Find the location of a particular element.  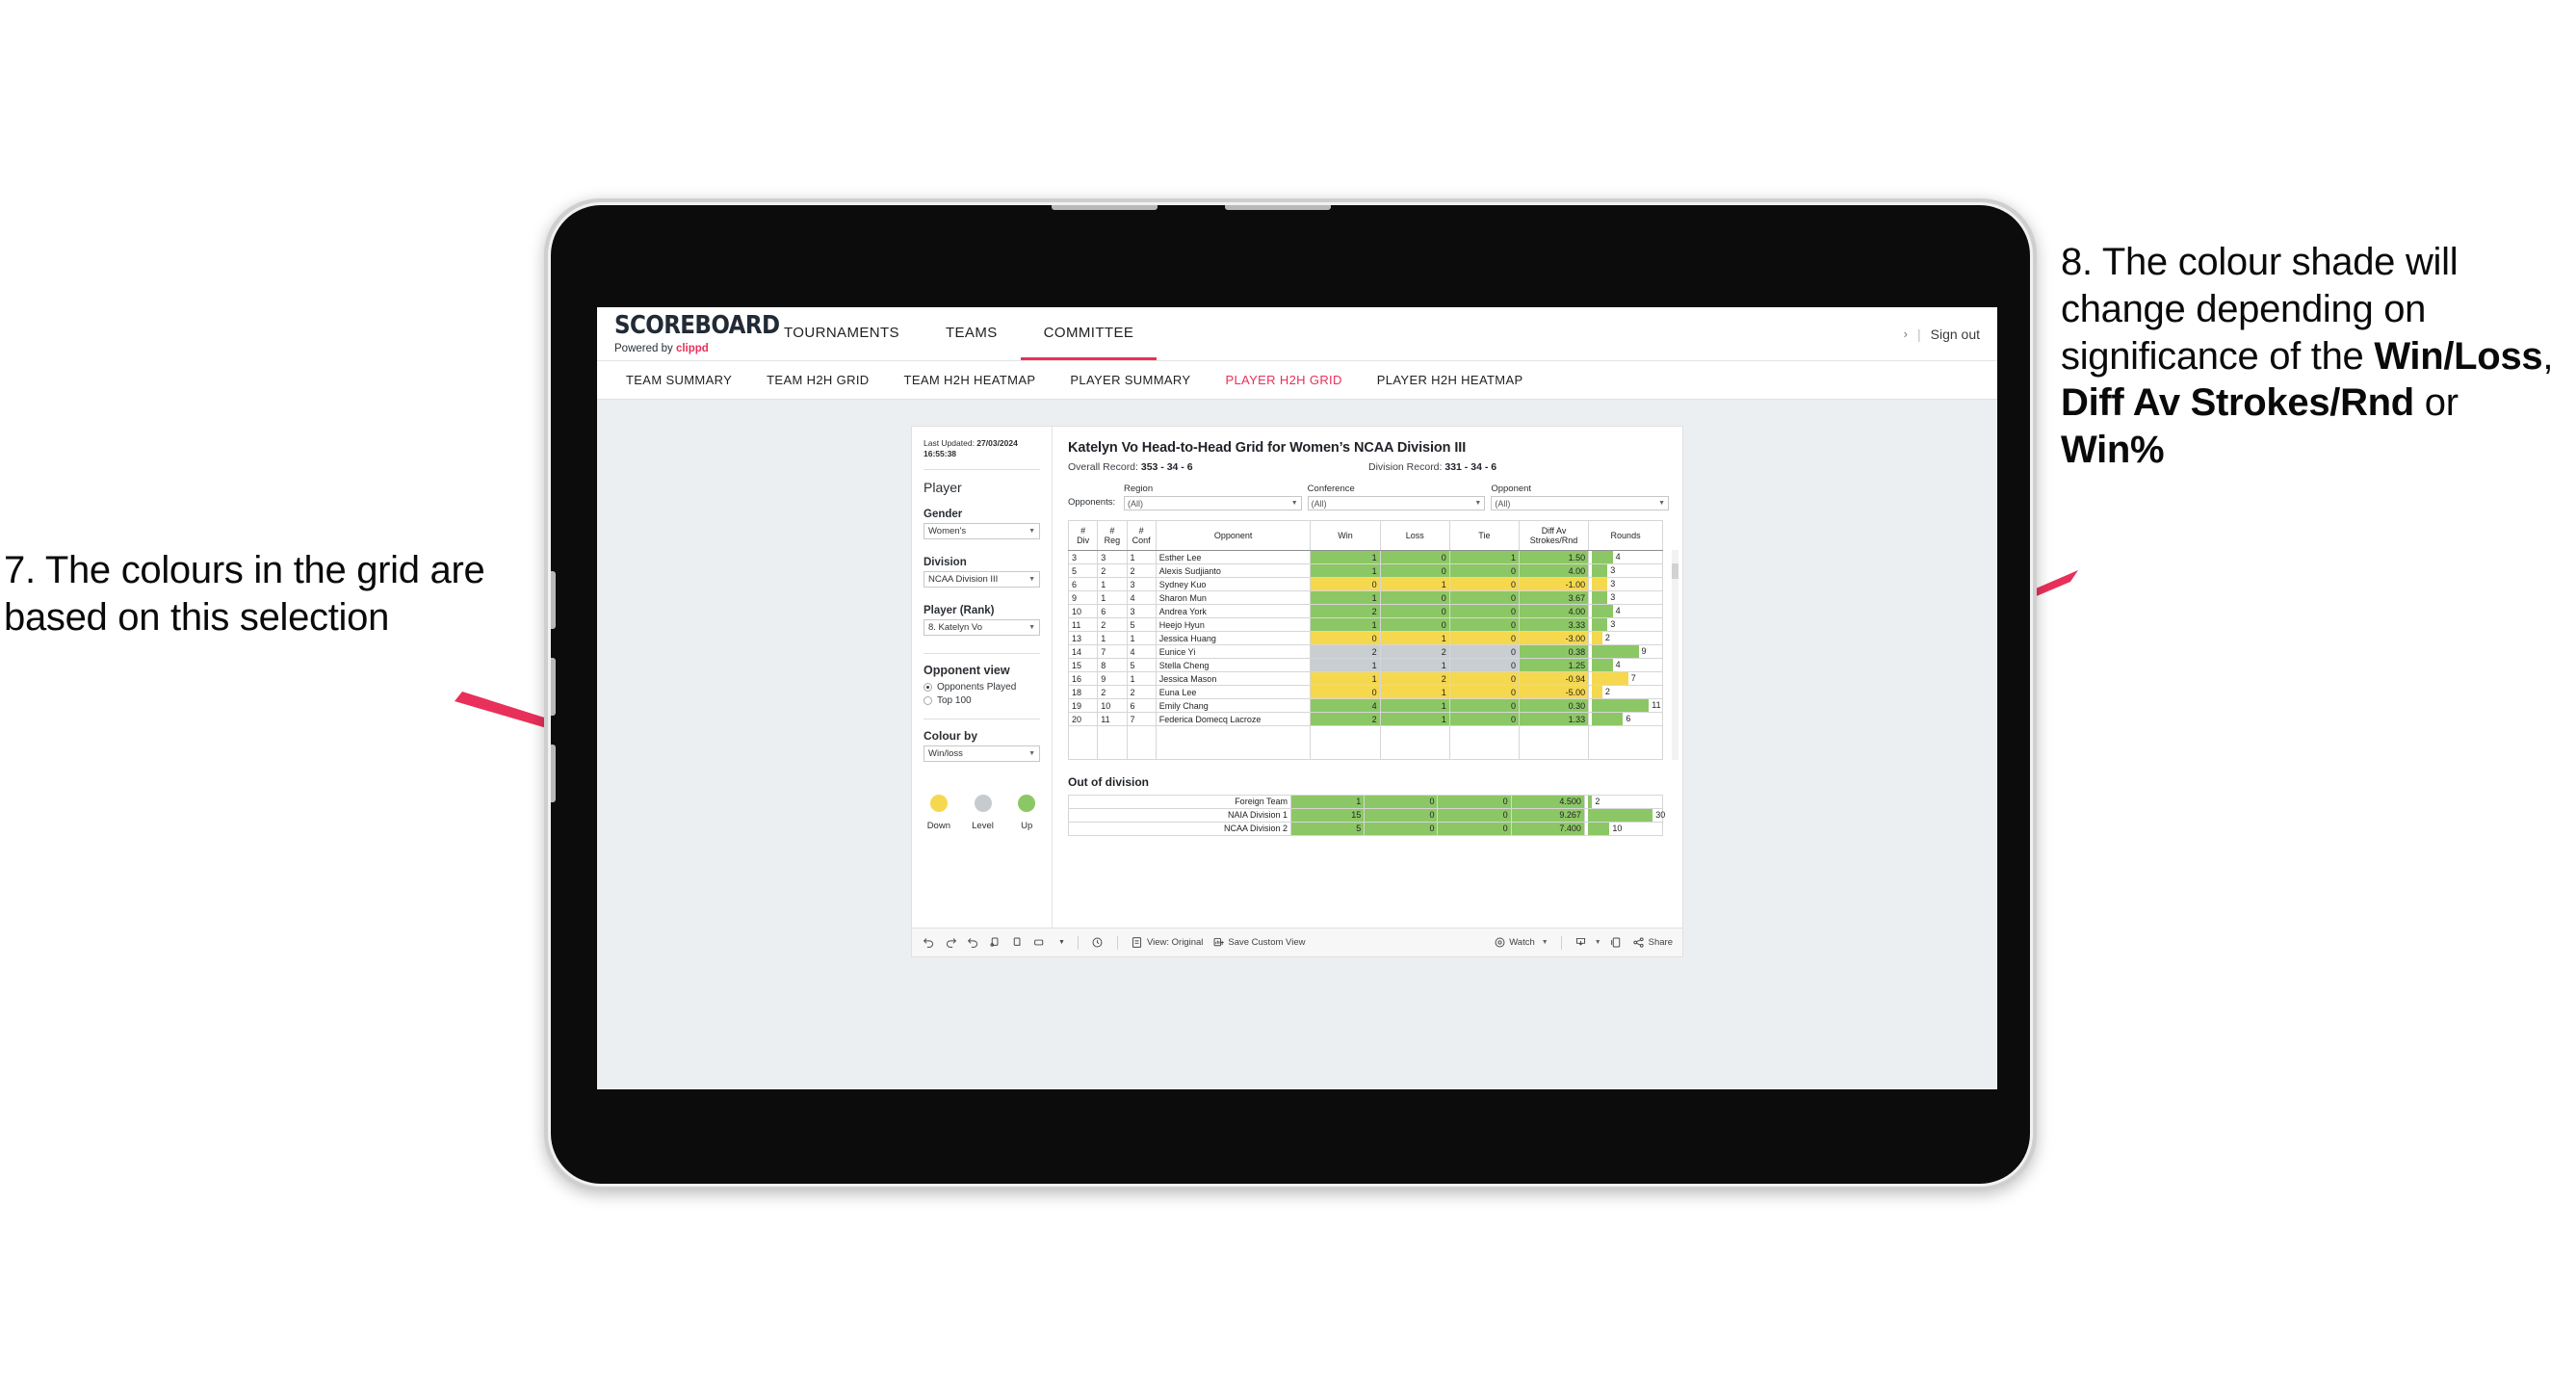

table-row: 3 3 1 Esther Lee 1 0 1 1.50 4 is located at coordinates (1365, 557).